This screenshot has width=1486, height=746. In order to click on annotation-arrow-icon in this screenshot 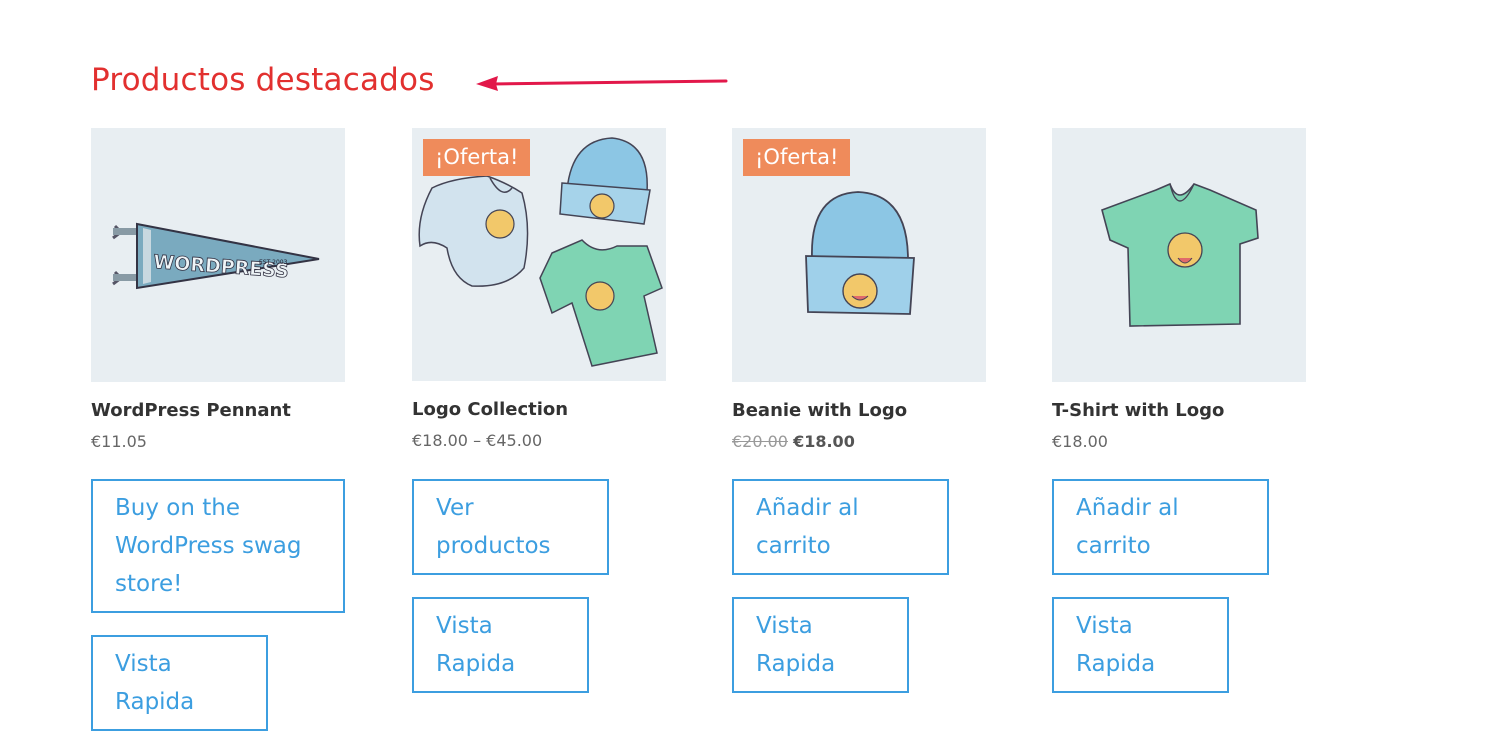, I will do `click(602, 83)`.